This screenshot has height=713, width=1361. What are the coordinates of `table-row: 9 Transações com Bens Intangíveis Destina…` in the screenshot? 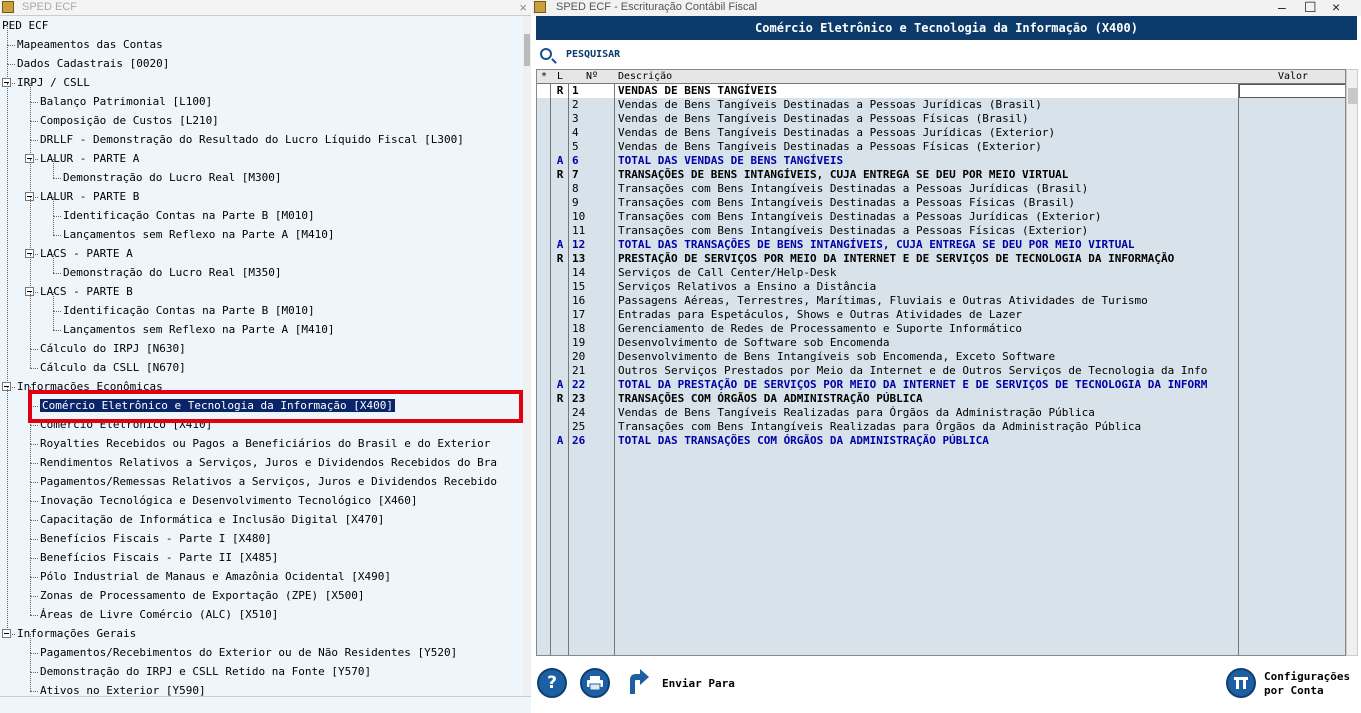 It's located at (941, 203).